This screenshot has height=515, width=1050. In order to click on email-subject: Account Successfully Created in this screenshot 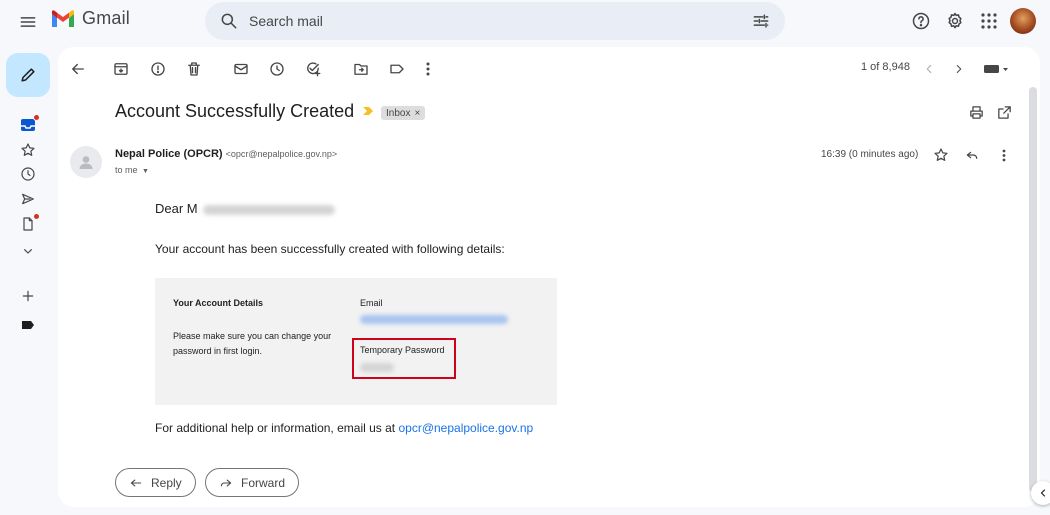, I will do `click(235, 111)`.